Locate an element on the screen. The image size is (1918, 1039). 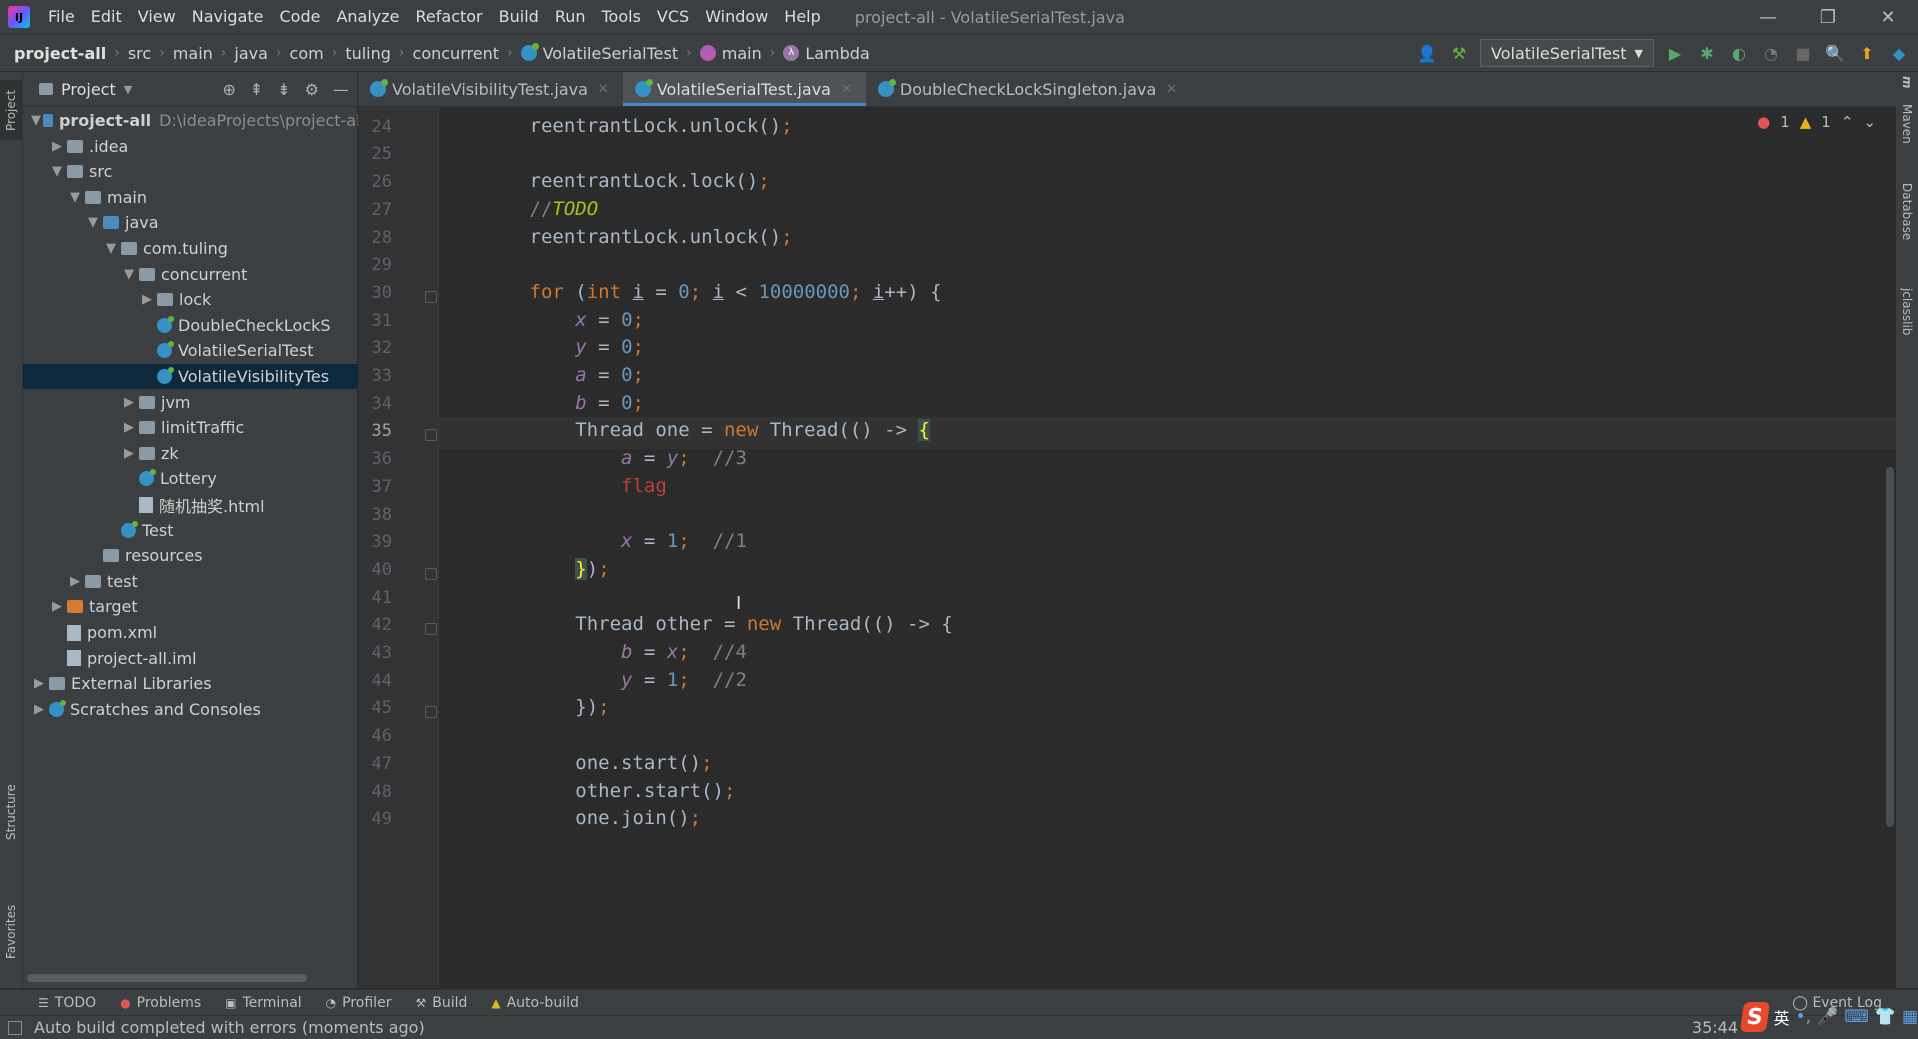
code-line: //TODO is located at coordinates (518, 108).